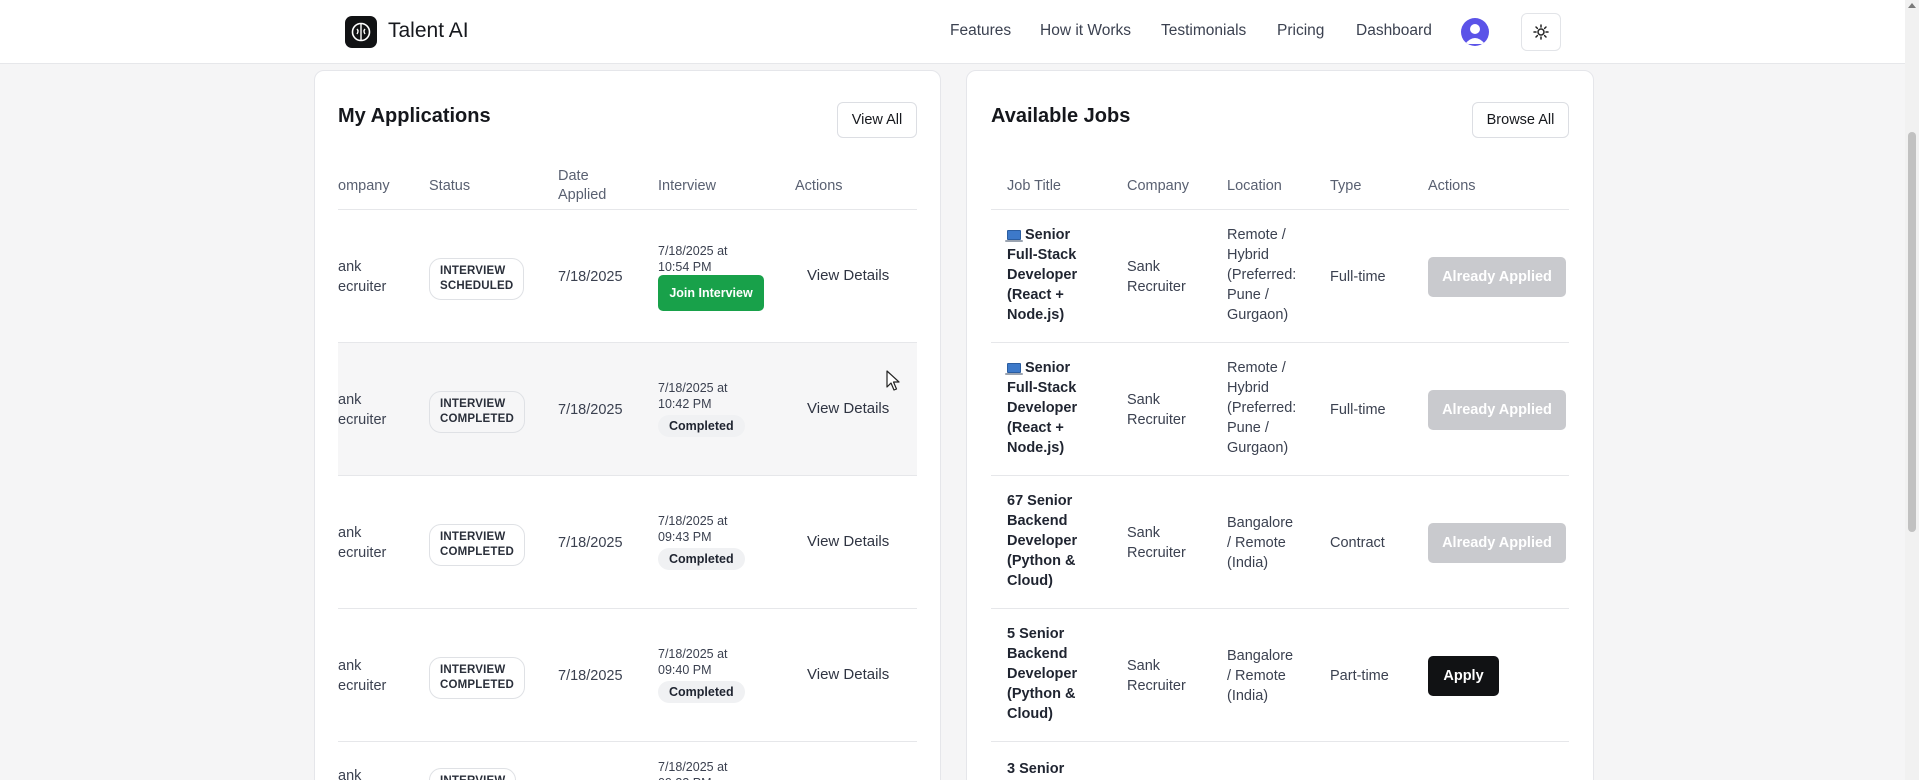 The width and height of the screenshot is (1919, 780). I want to click on column-header-interview: Interview, so click(687, 186).